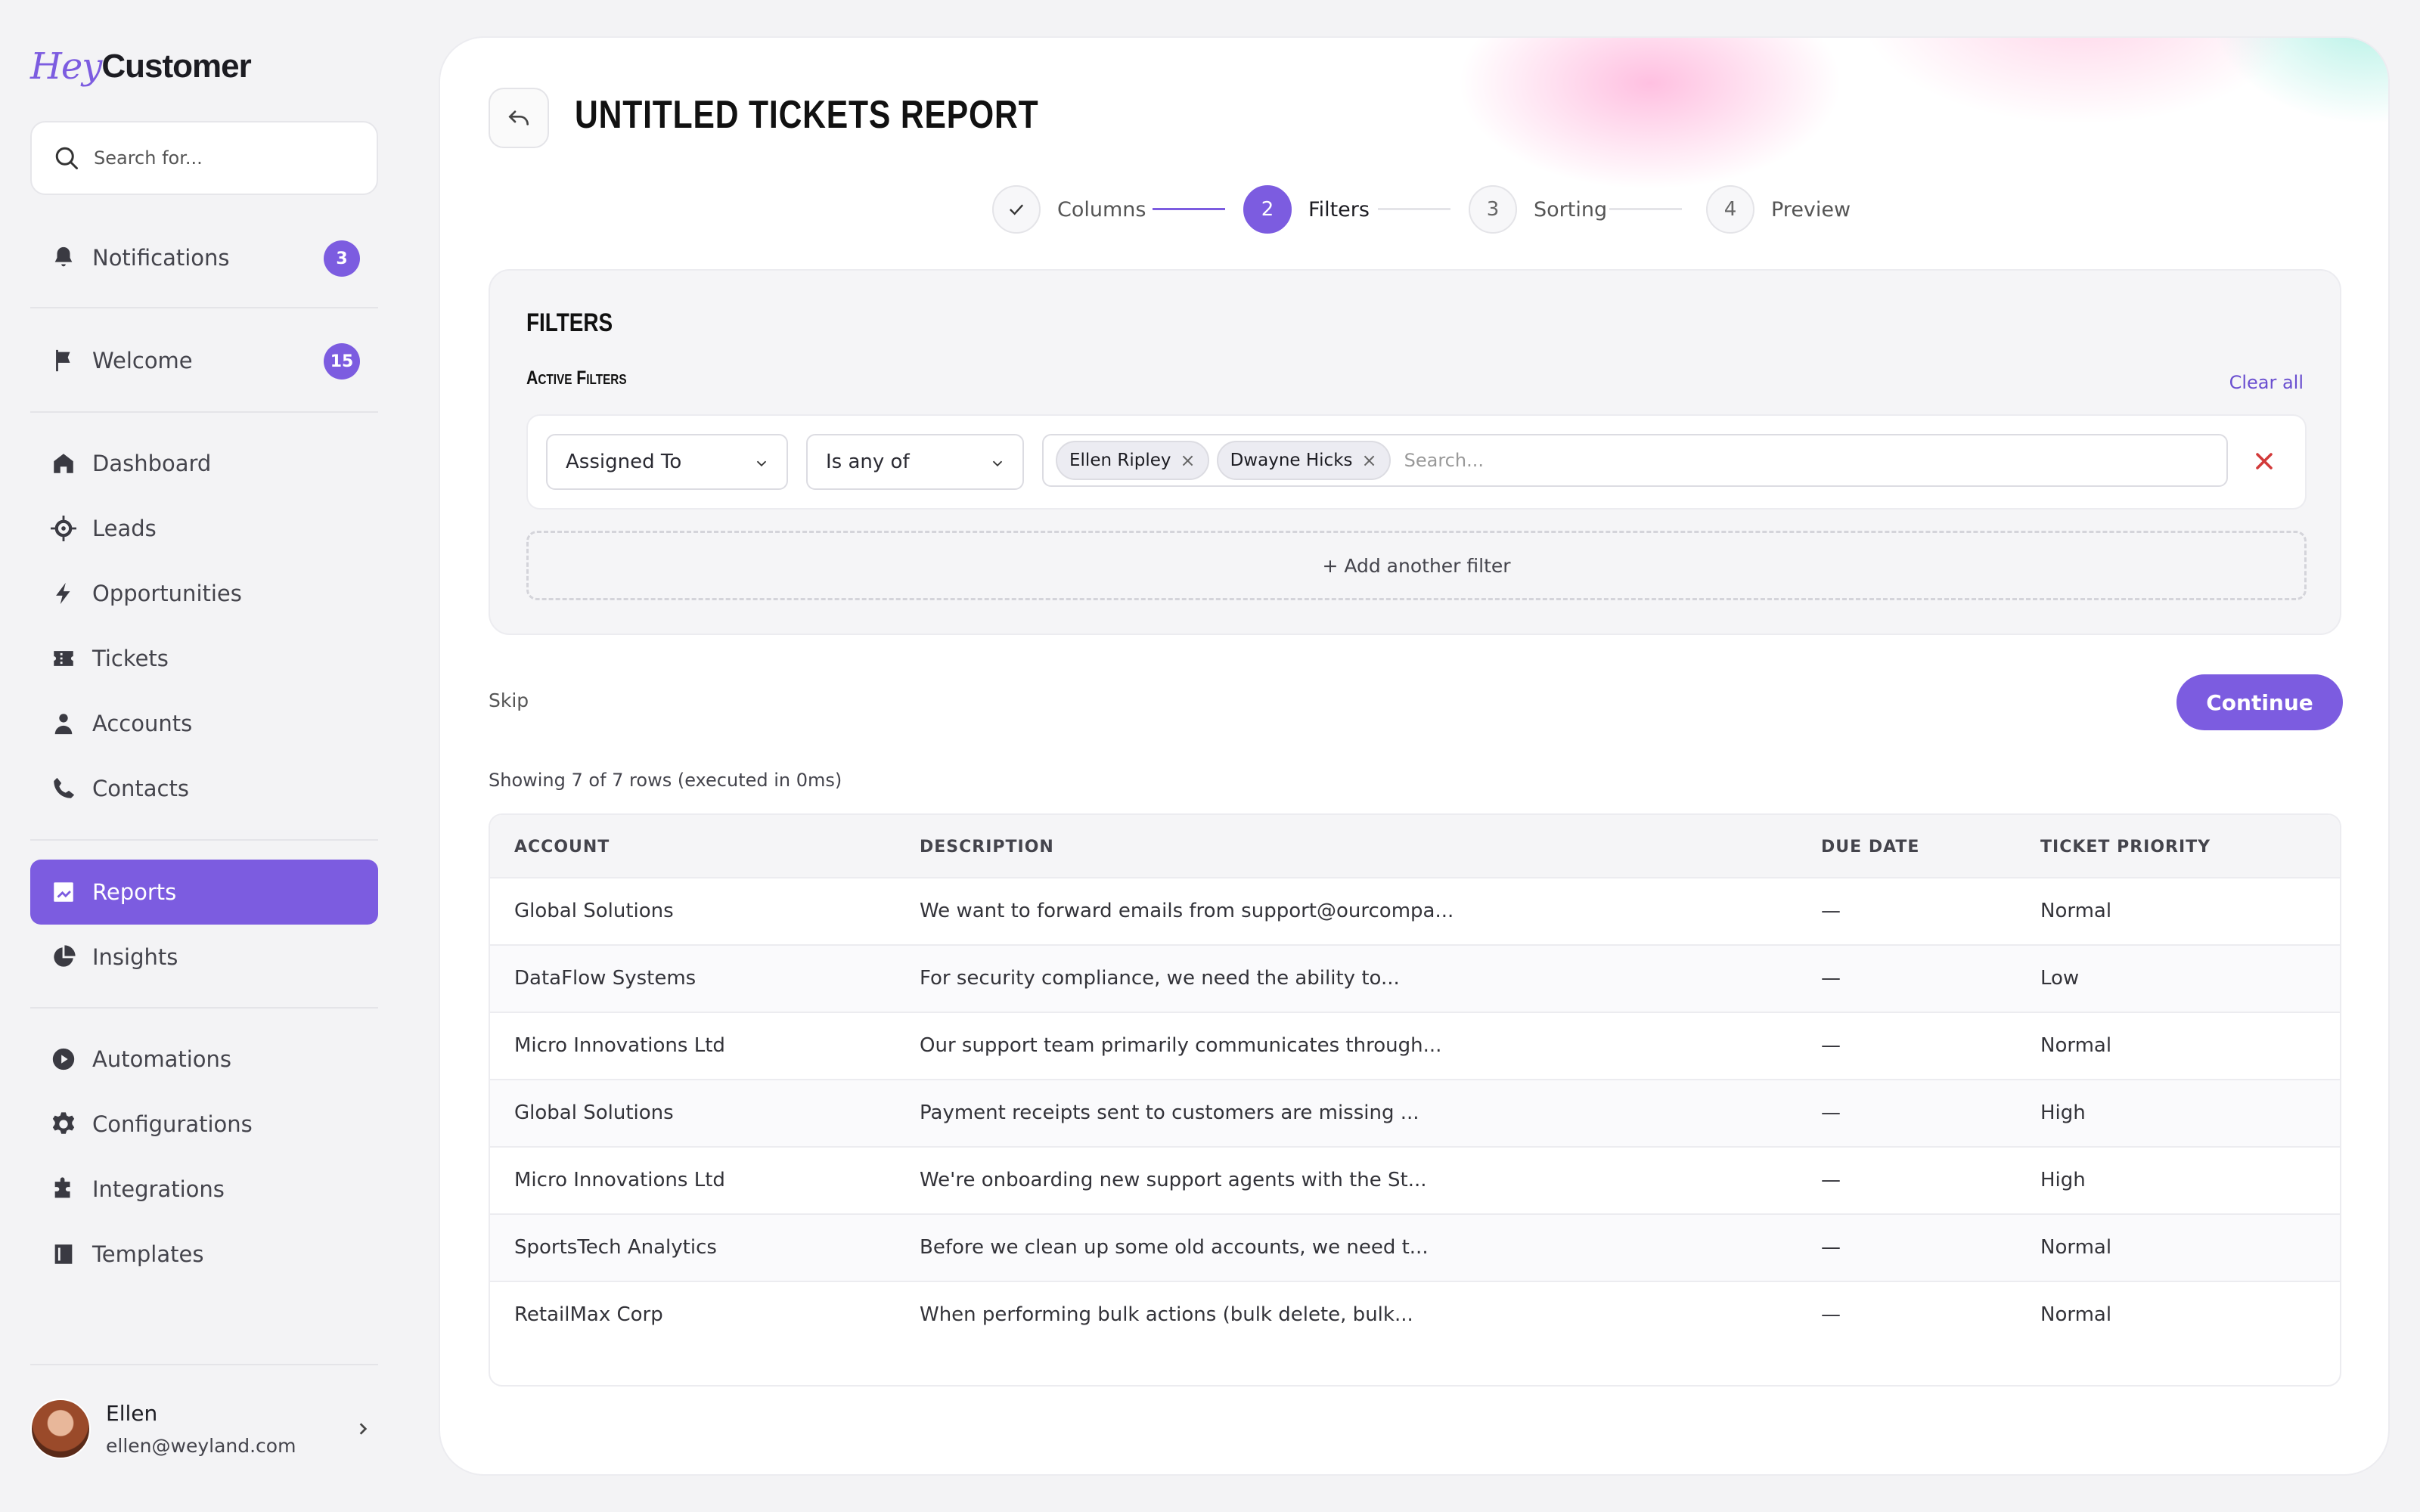 This screenshot has height=1512, width=2420. Describe the element at coordinates (142, 360) in the screenshot. I see `sidebar-item-label: Welcome` at that location.